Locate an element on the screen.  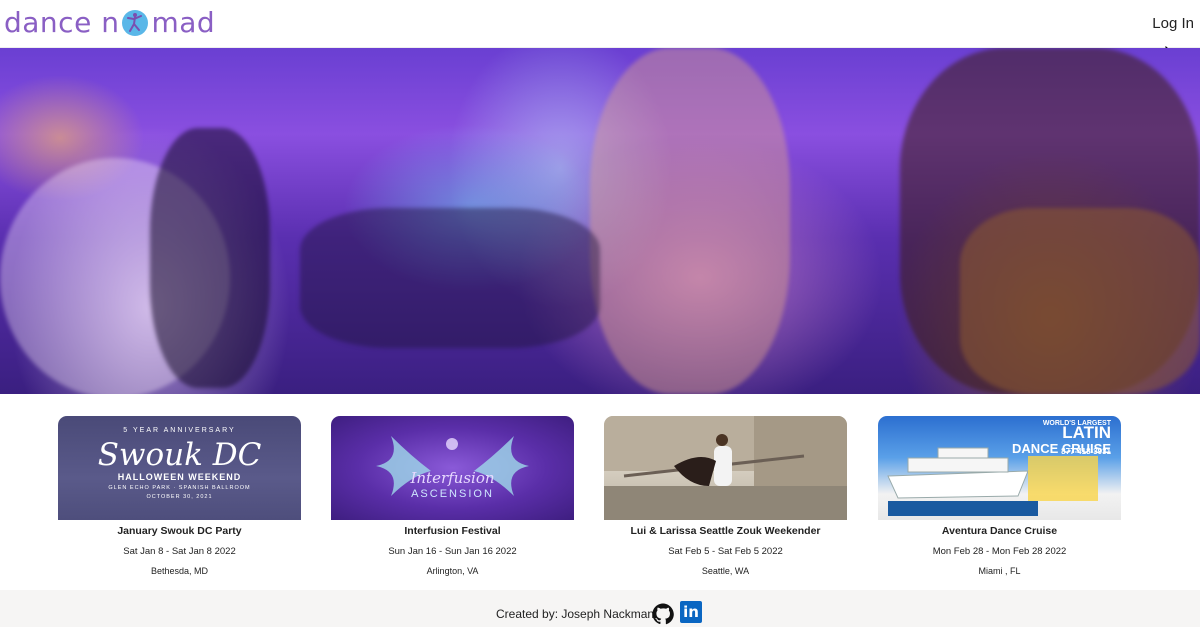
event-title: January Swouk DC Party is located at coordinates (179, 531).